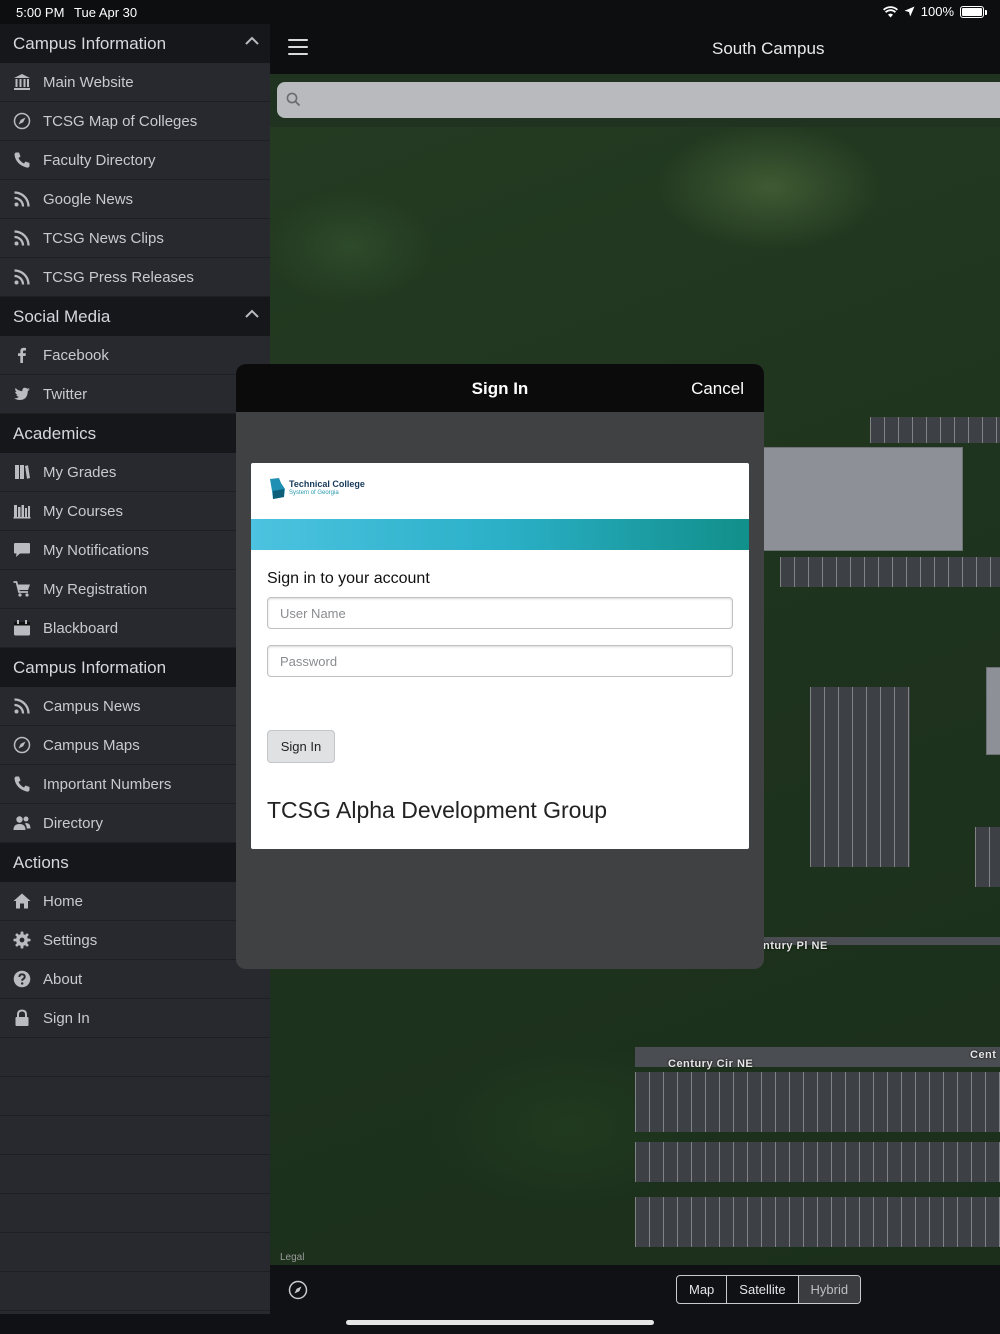 The height and width of the screenshot is (1334, 1000). I want to click on section-header-label: Campus Information, so click(90, 43).